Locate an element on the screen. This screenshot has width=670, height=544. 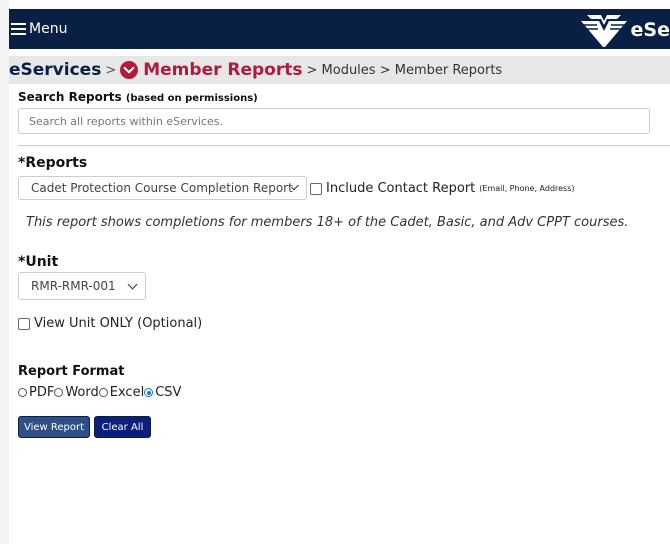
format-excel-label: Excel is located at coordinates (127, 392).